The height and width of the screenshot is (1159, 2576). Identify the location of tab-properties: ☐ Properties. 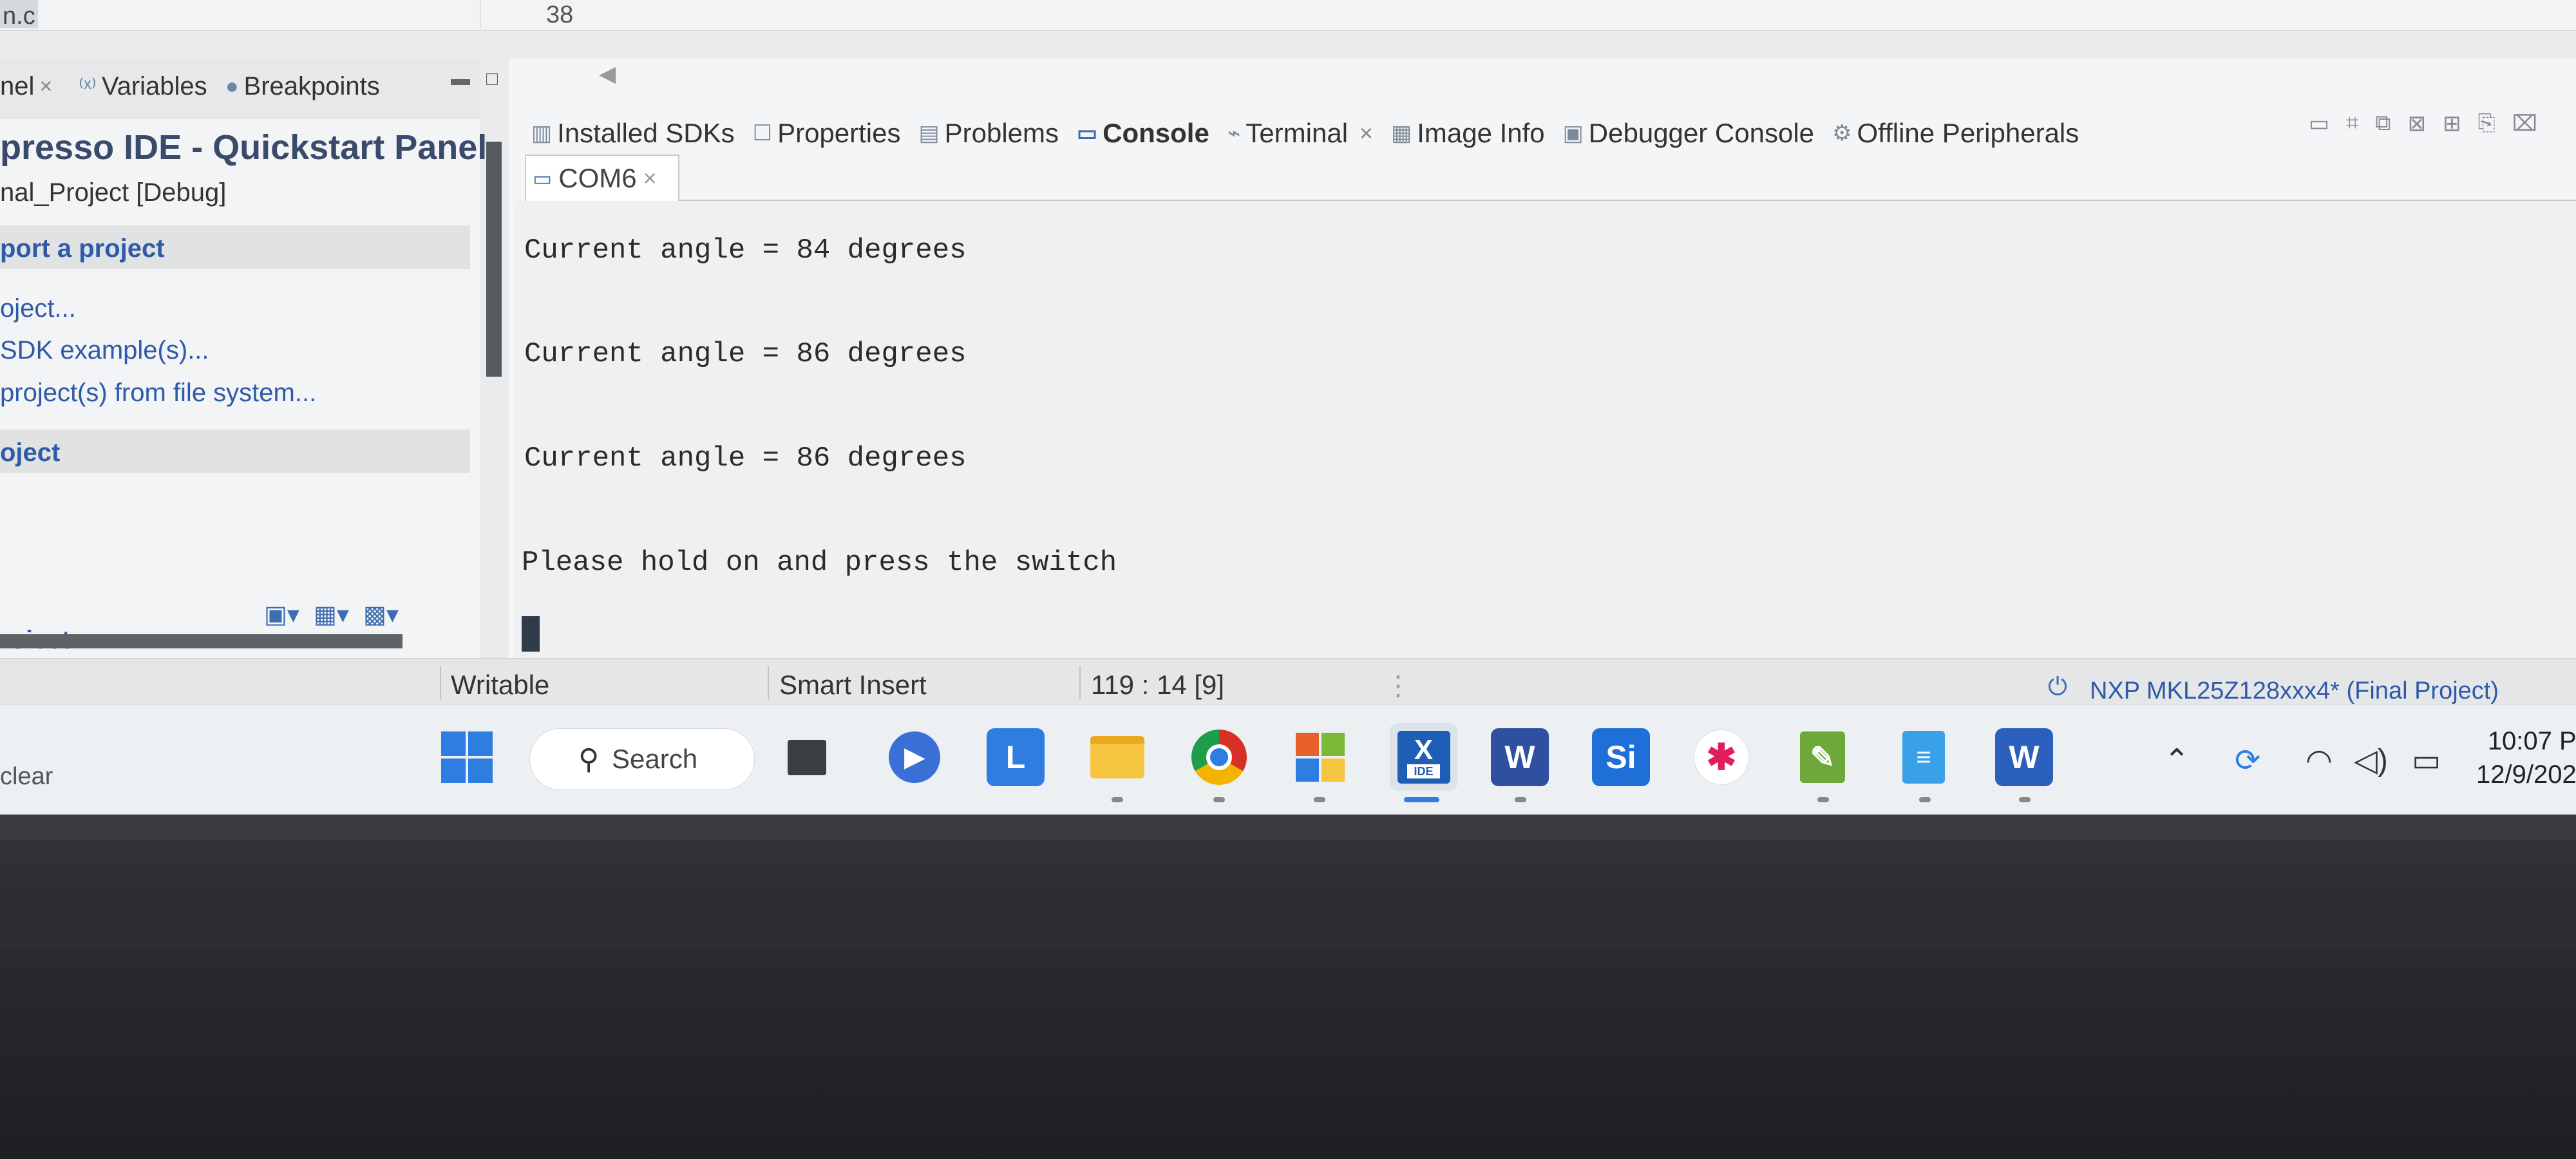
(827, 133).